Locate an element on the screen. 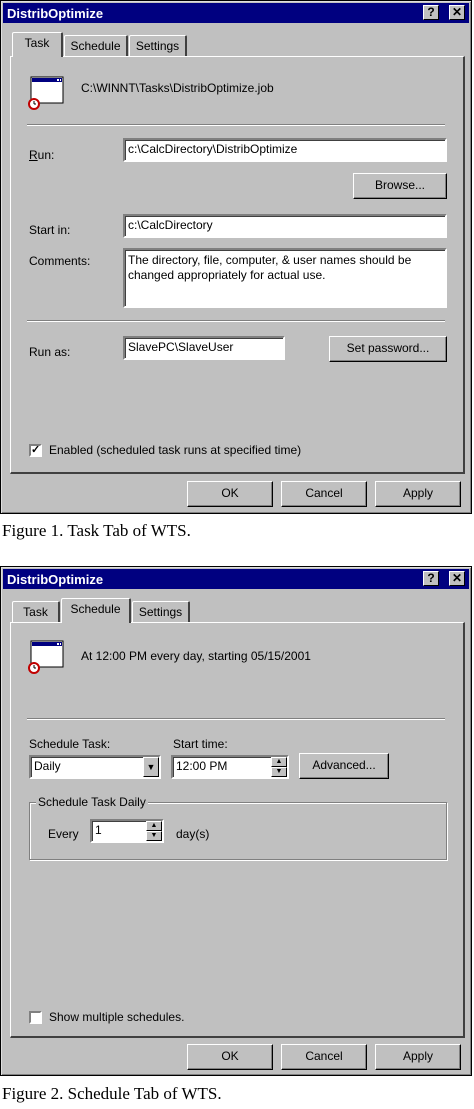 The height and width of the screenshot is (1109, 474). schedule-task-label: Schedule Task: is located at coordinates (70, 744).